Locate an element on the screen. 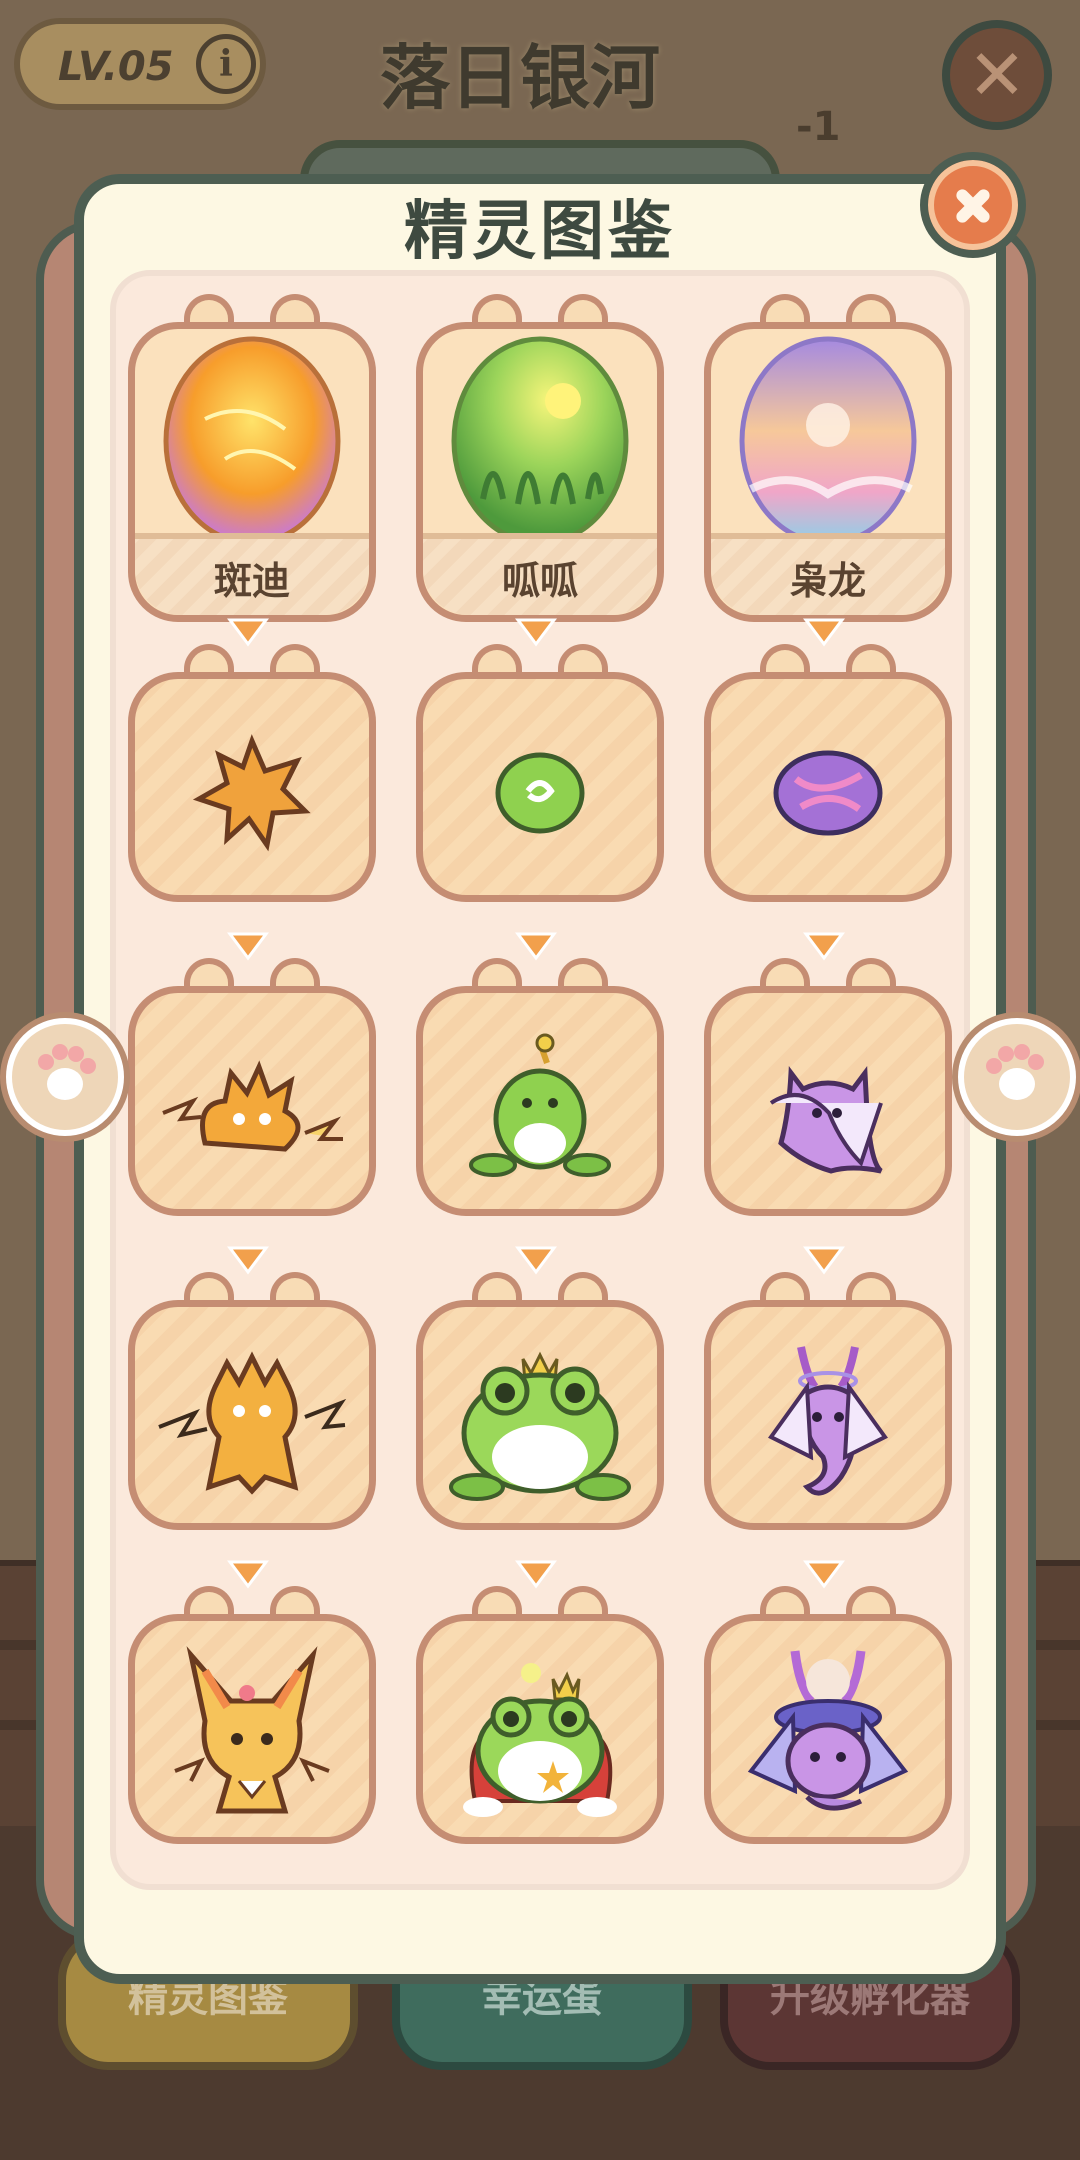  egg-name: 呱呱 is located at coordinates (539, 581).